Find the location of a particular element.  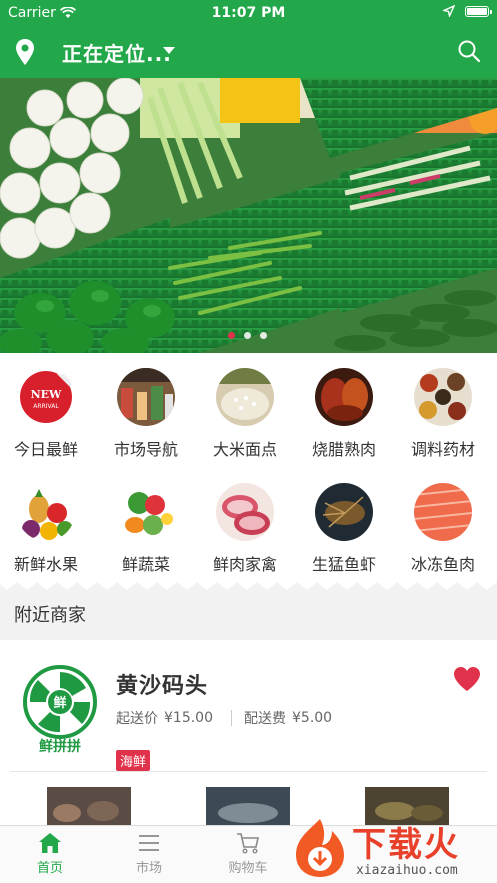

tab-cart: 购物车 is located at coordinates (248, 854).